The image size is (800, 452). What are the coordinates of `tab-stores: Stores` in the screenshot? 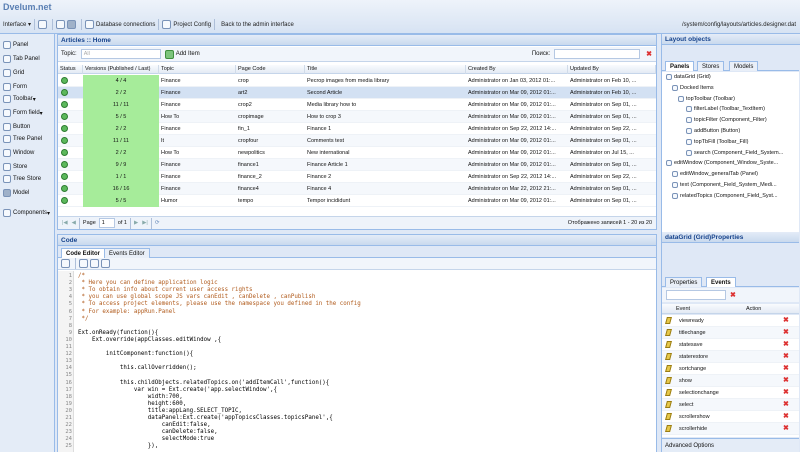 It's located at (711, 66).